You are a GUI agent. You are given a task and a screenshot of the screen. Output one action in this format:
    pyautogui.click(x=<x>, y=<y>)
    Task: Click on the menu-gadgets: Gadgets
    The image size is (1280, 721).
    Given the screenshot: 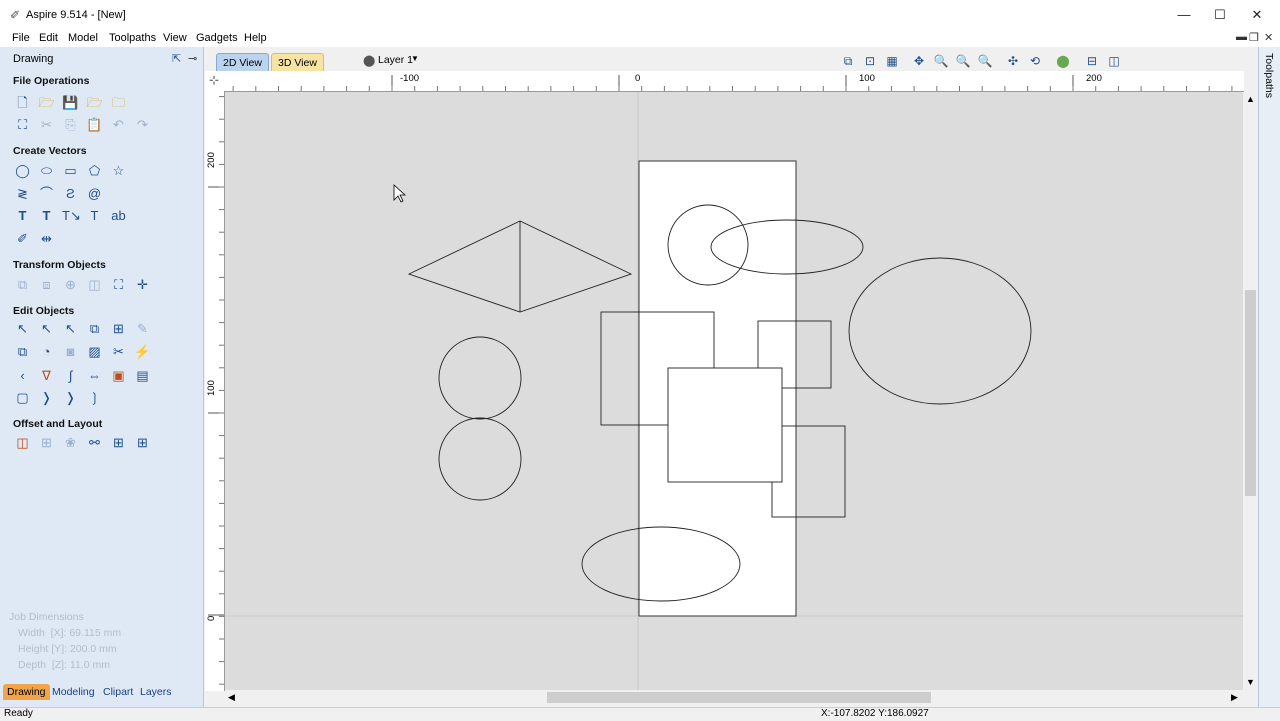 What is the action you would take?
    pyautogui.click(x=217, y=38)
    